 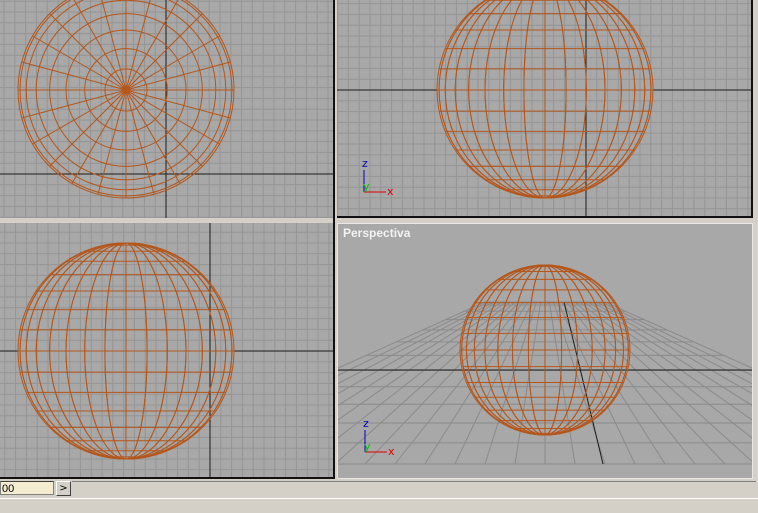 I want to click on next-frame-button: >, so click(x=63, y=488).